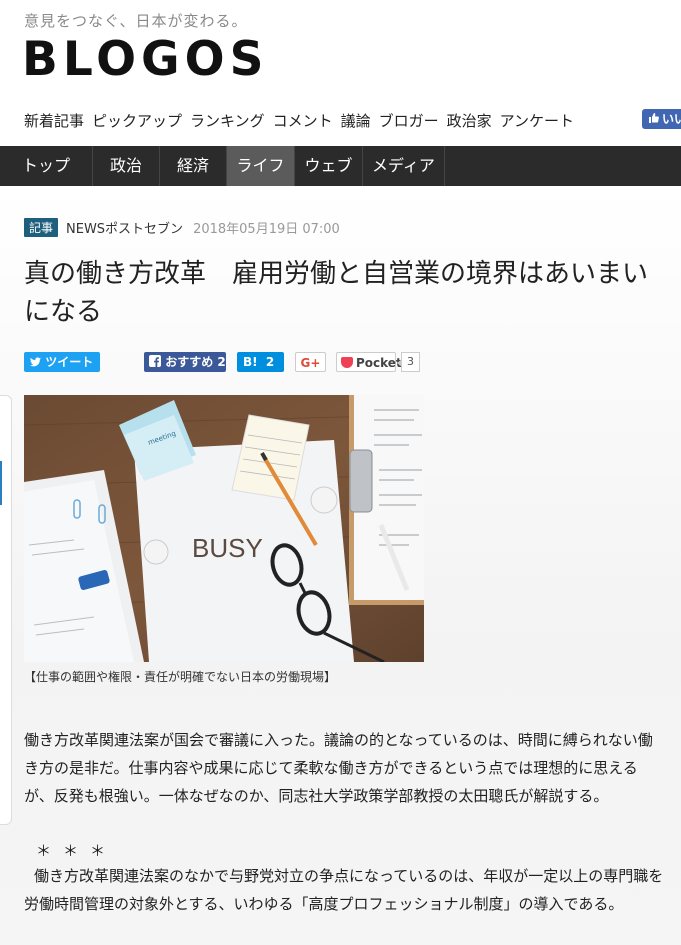 This screenshot has width=681, height=945. I want to click on side-panel-accent, so click(1, 483).